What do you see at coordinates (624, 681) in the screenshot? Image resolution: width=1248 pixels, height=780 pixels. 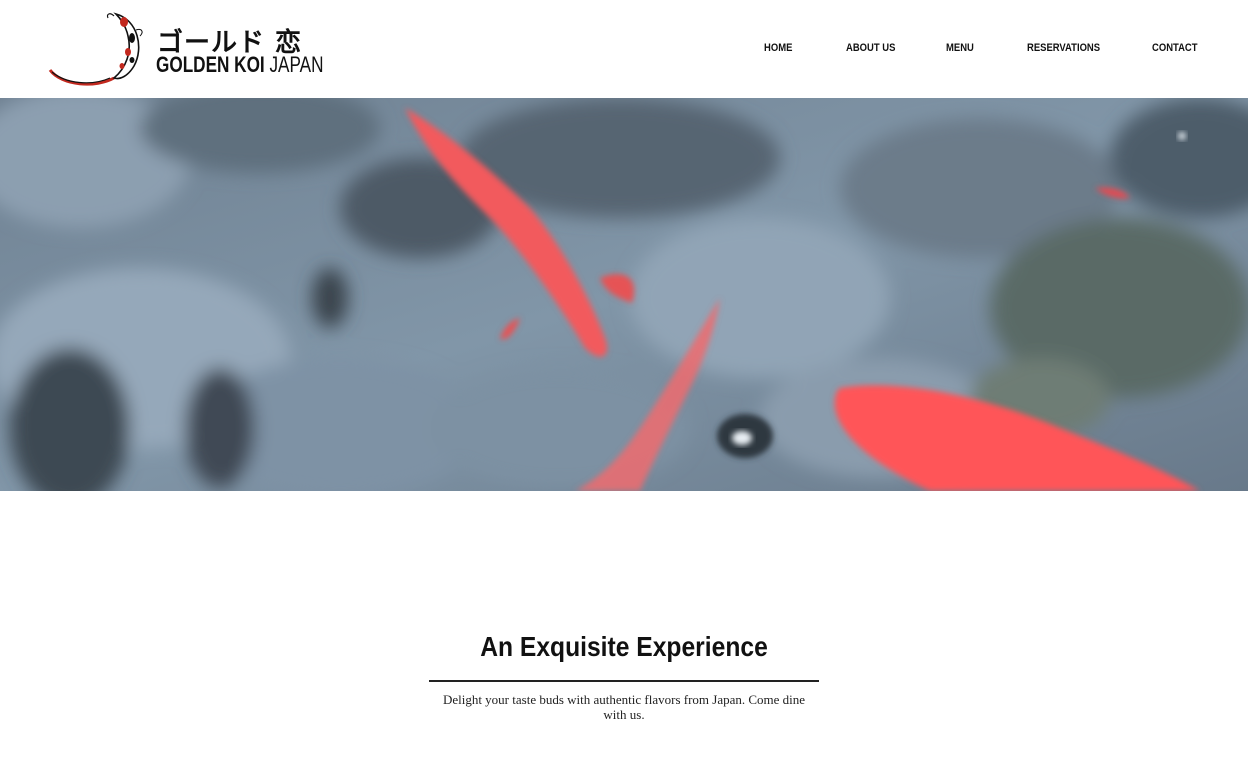 I see `section-divider` at bounding box center [624, 681].